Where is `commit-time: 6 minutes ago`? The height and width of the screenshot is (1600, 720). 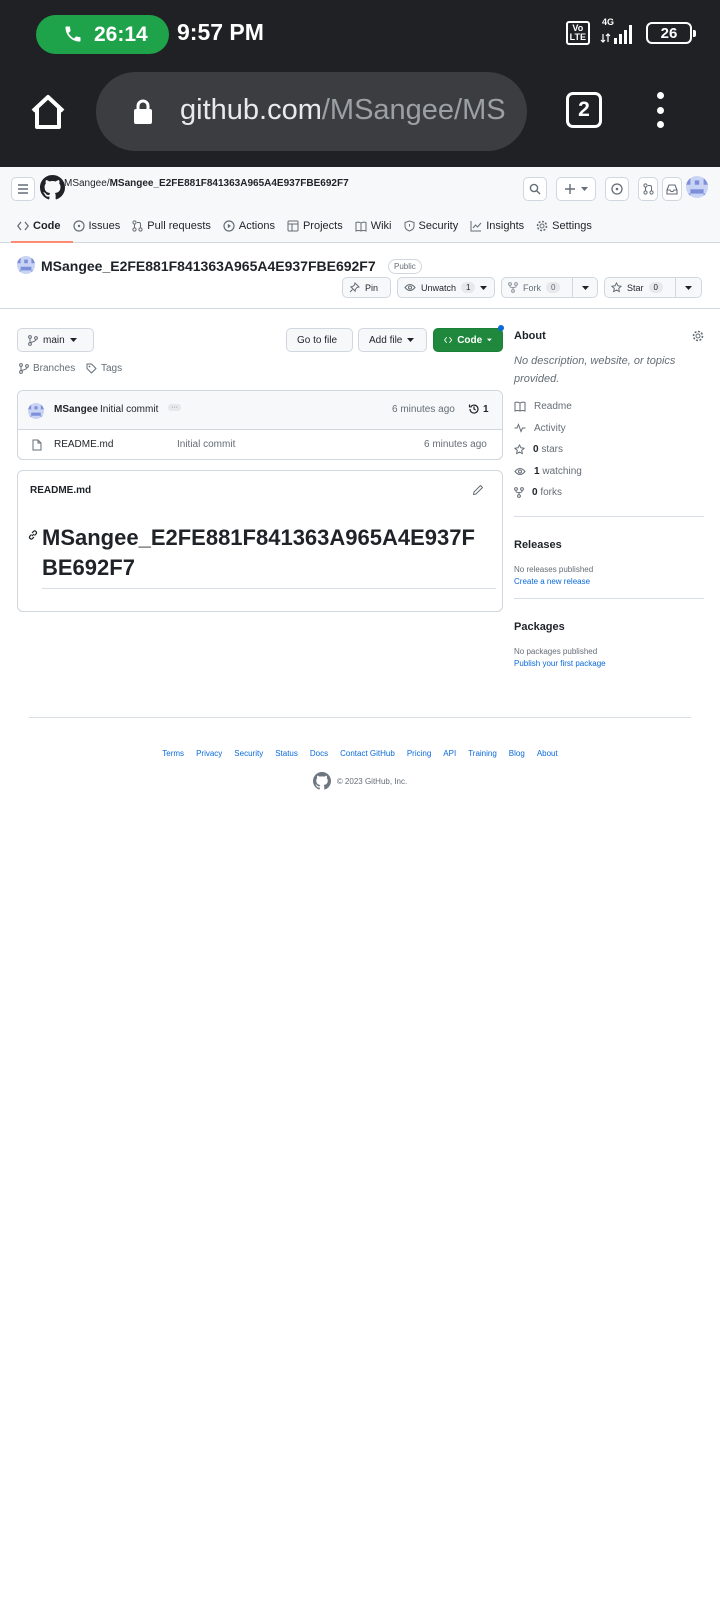 commit-time: 6 minutes ago is located at coordinates (423, 409).